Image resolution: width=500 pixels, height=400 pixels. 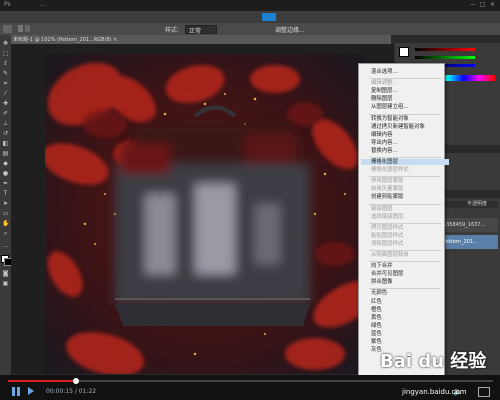 I want to click on new-selection-icon, so click(x=20, y=28).